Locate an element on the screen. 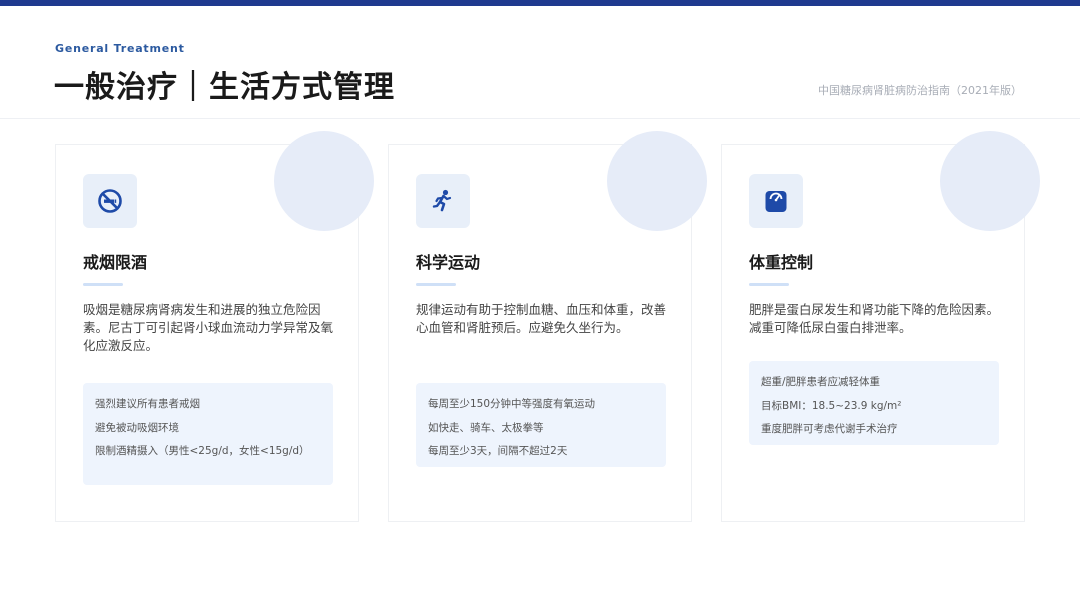  recommendation-item: 每周至少3天，间隔不超过2天 is located at coordinates (498, 451).